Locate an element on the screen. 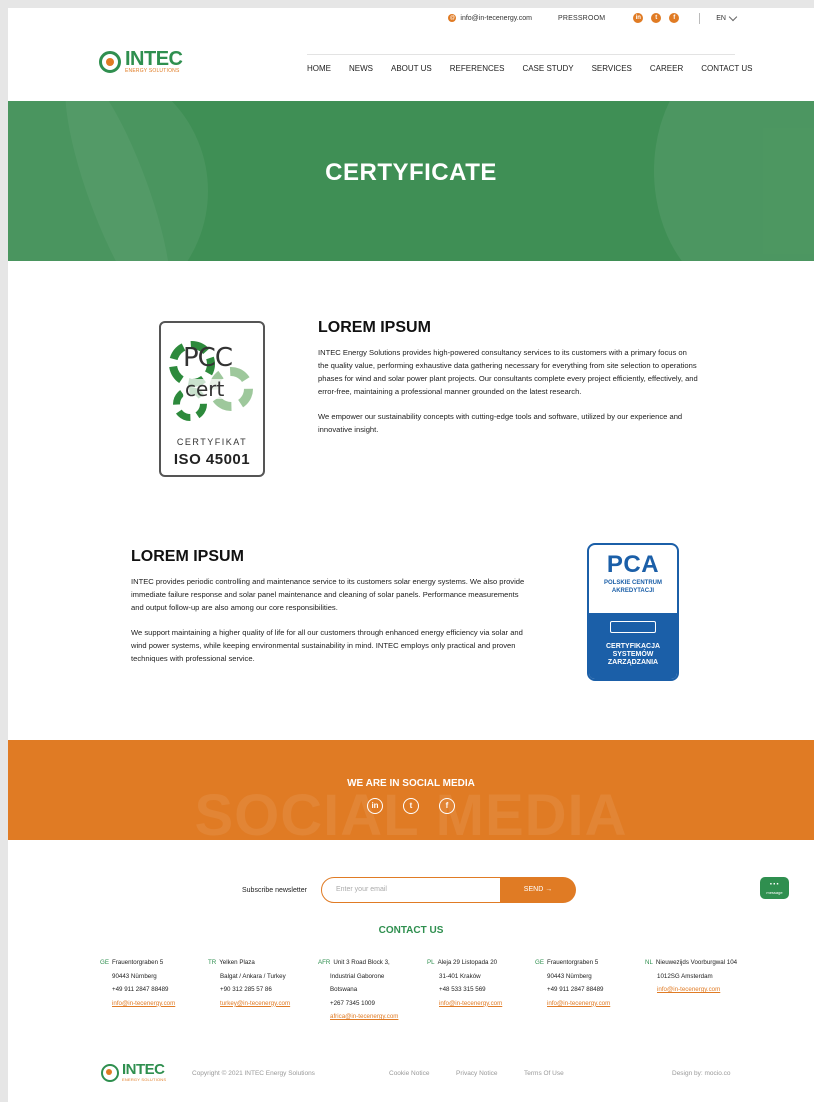 Image resolution: width=814 pixels, height=1102 pixels. cert-logo-line2: cert is located at coordinates (205, 389).